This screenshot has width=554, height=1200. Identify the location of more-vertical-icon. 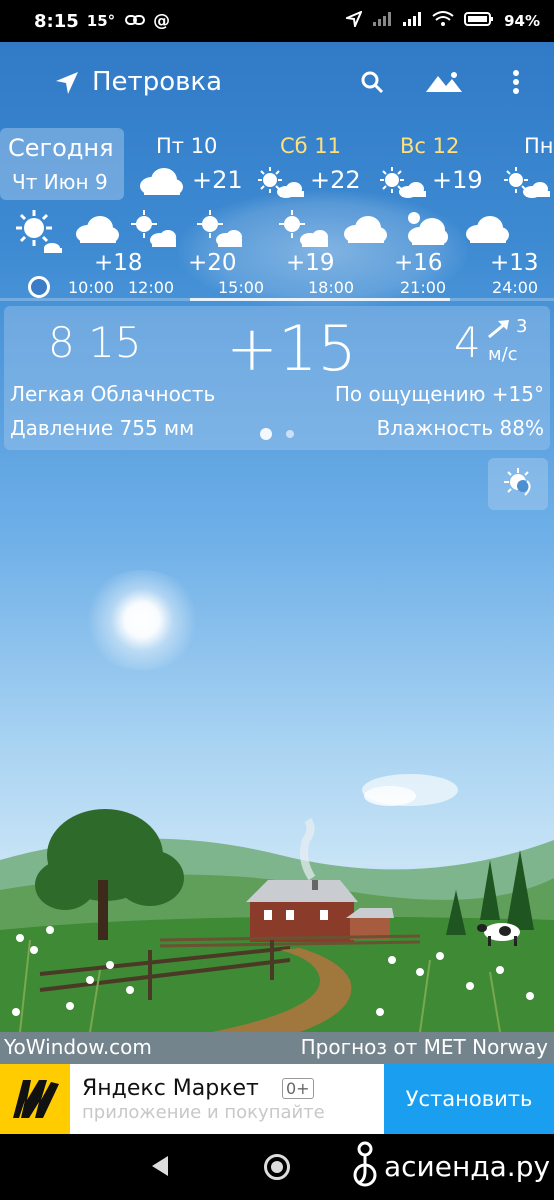
(516, 84).